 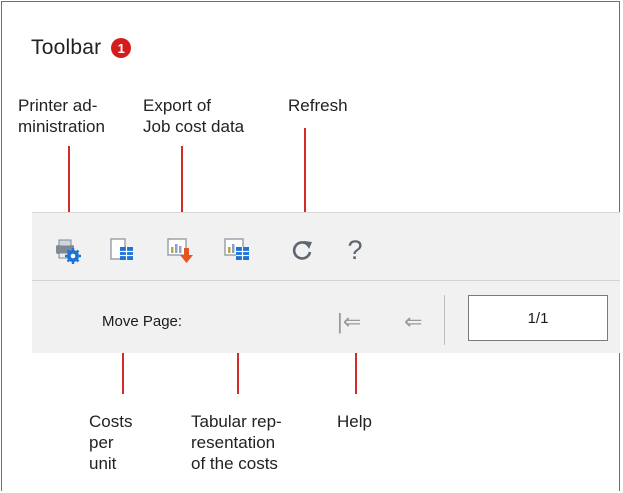 I want to click on previous-page-icon: ⇐, so click(x=413, y=322).